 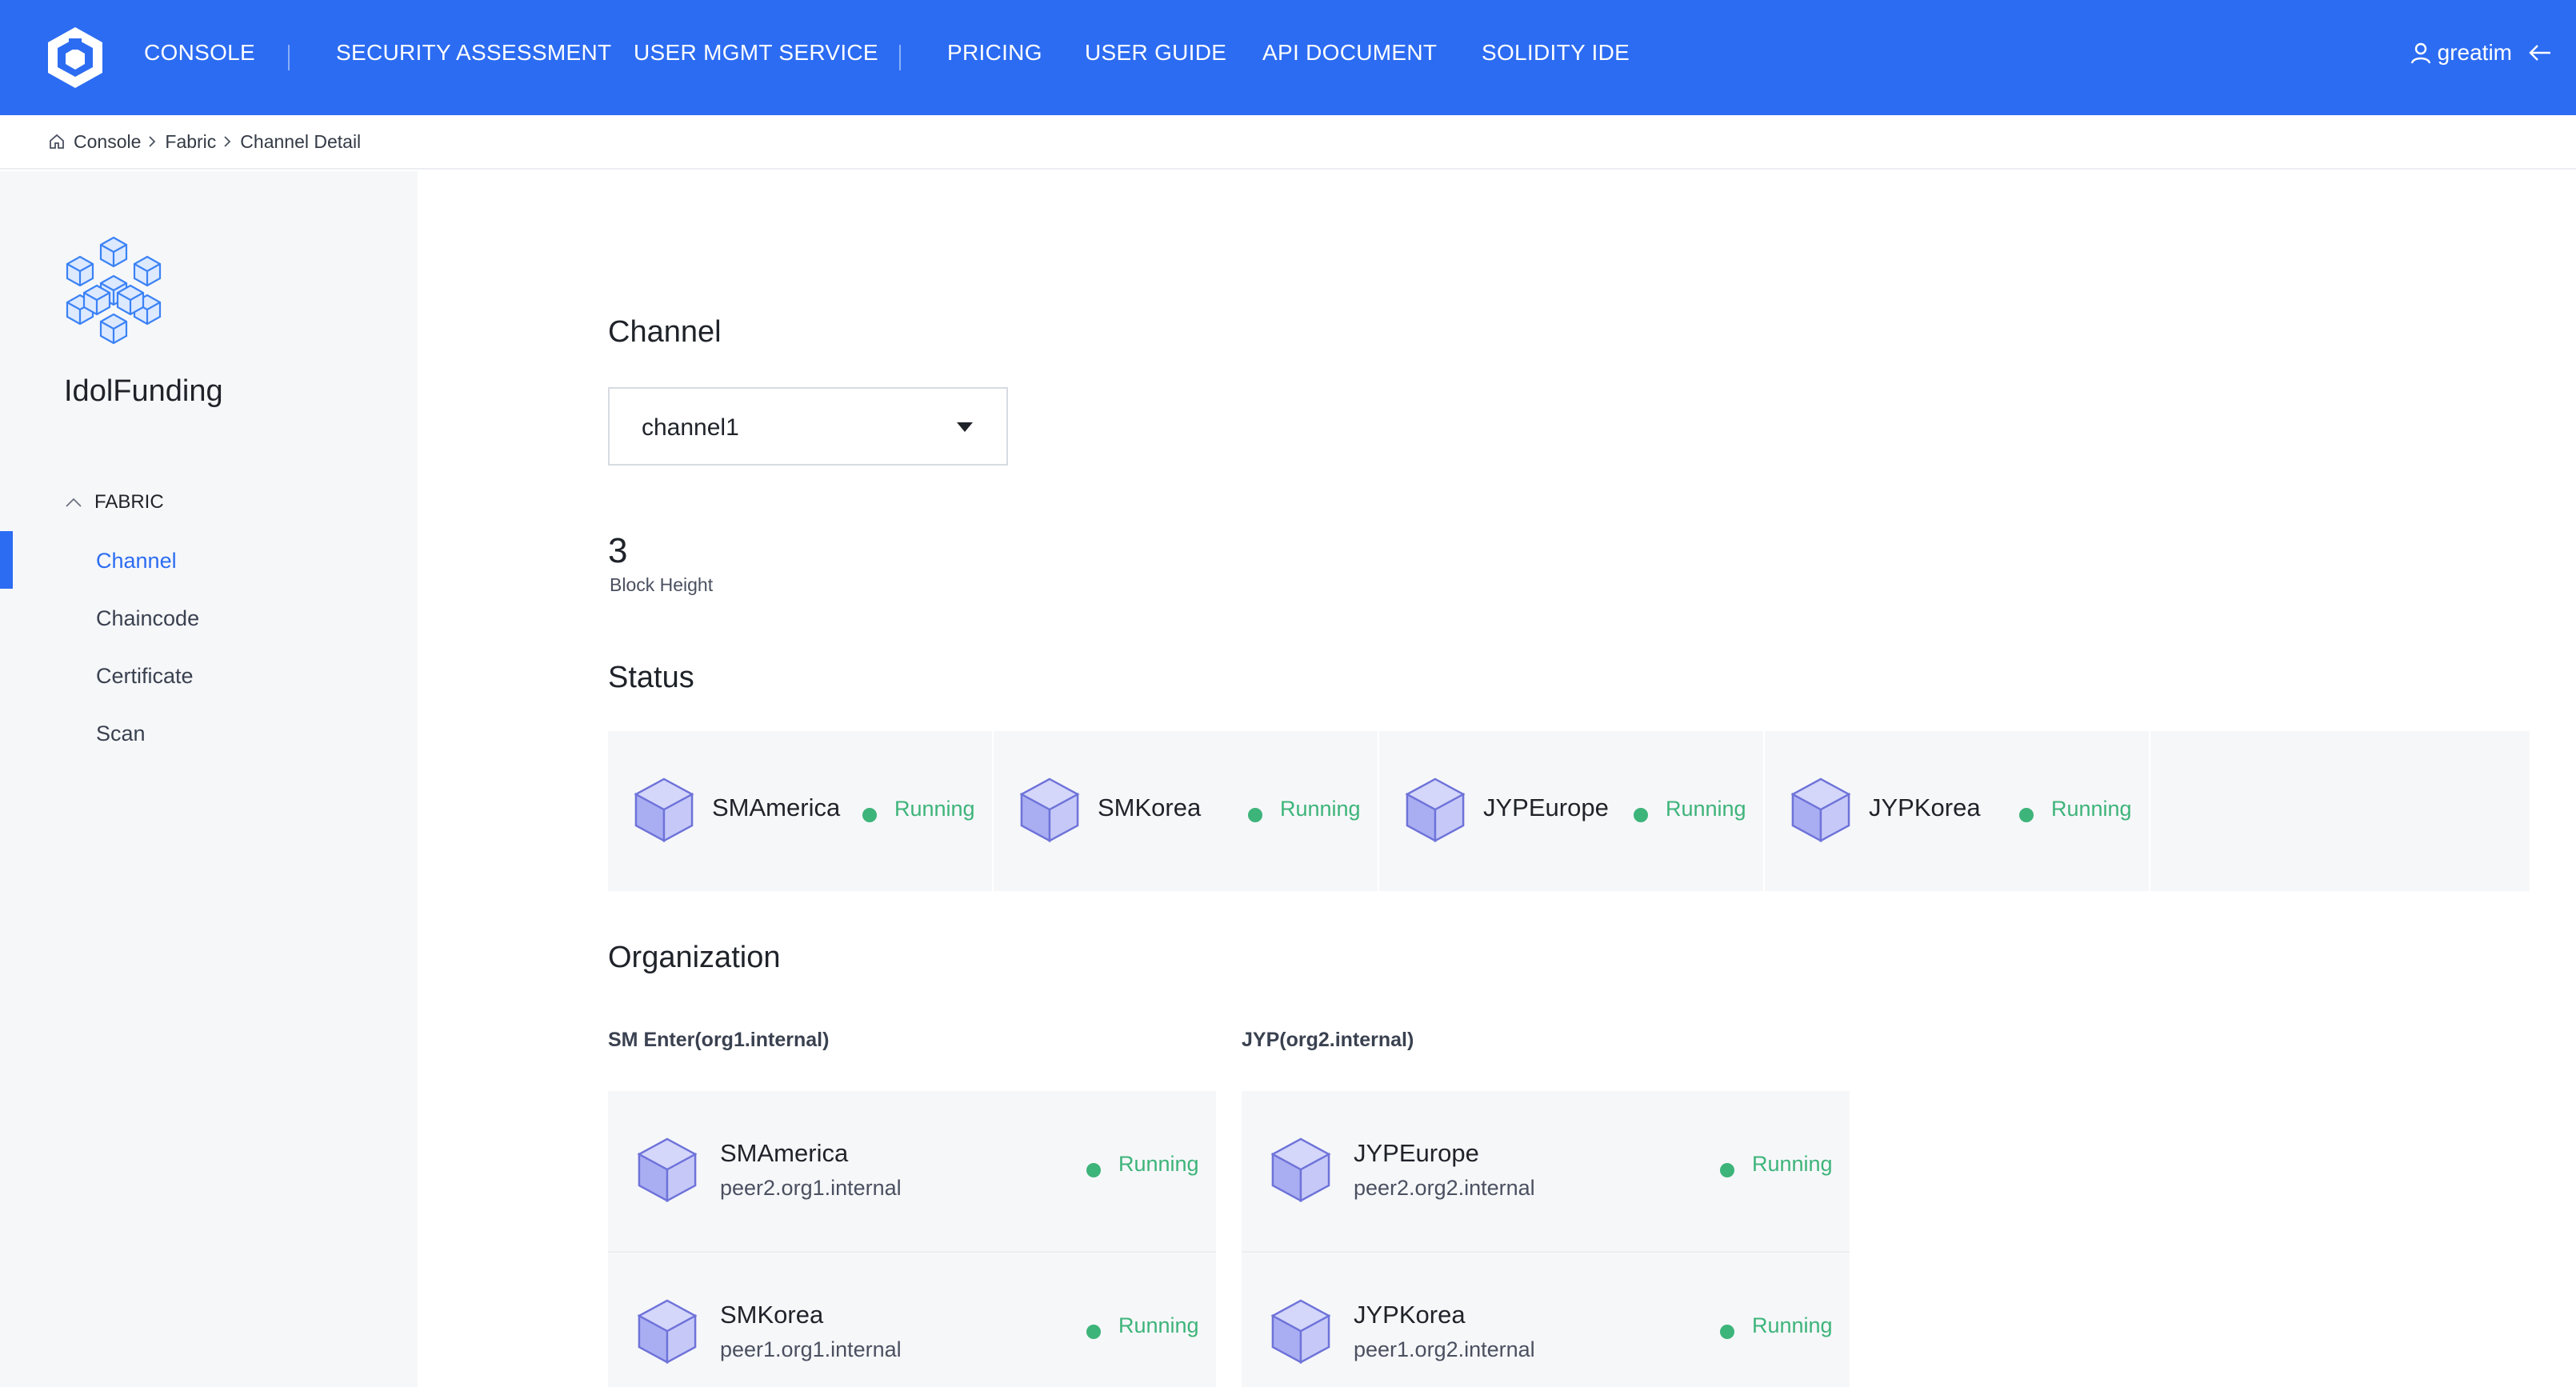 I want to click on status-section-title: Status, so click(x=651, y=677).